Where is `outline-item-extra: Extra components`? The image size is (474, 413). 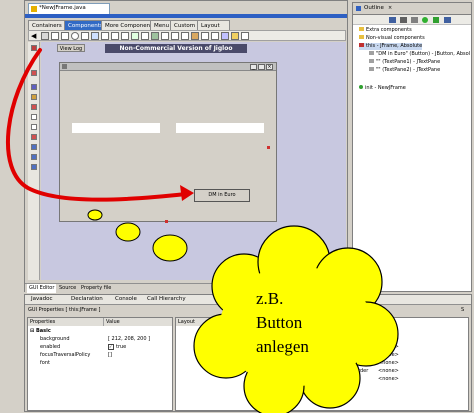
outline-item-extra: Extra components is located at coordinates (385, 30).